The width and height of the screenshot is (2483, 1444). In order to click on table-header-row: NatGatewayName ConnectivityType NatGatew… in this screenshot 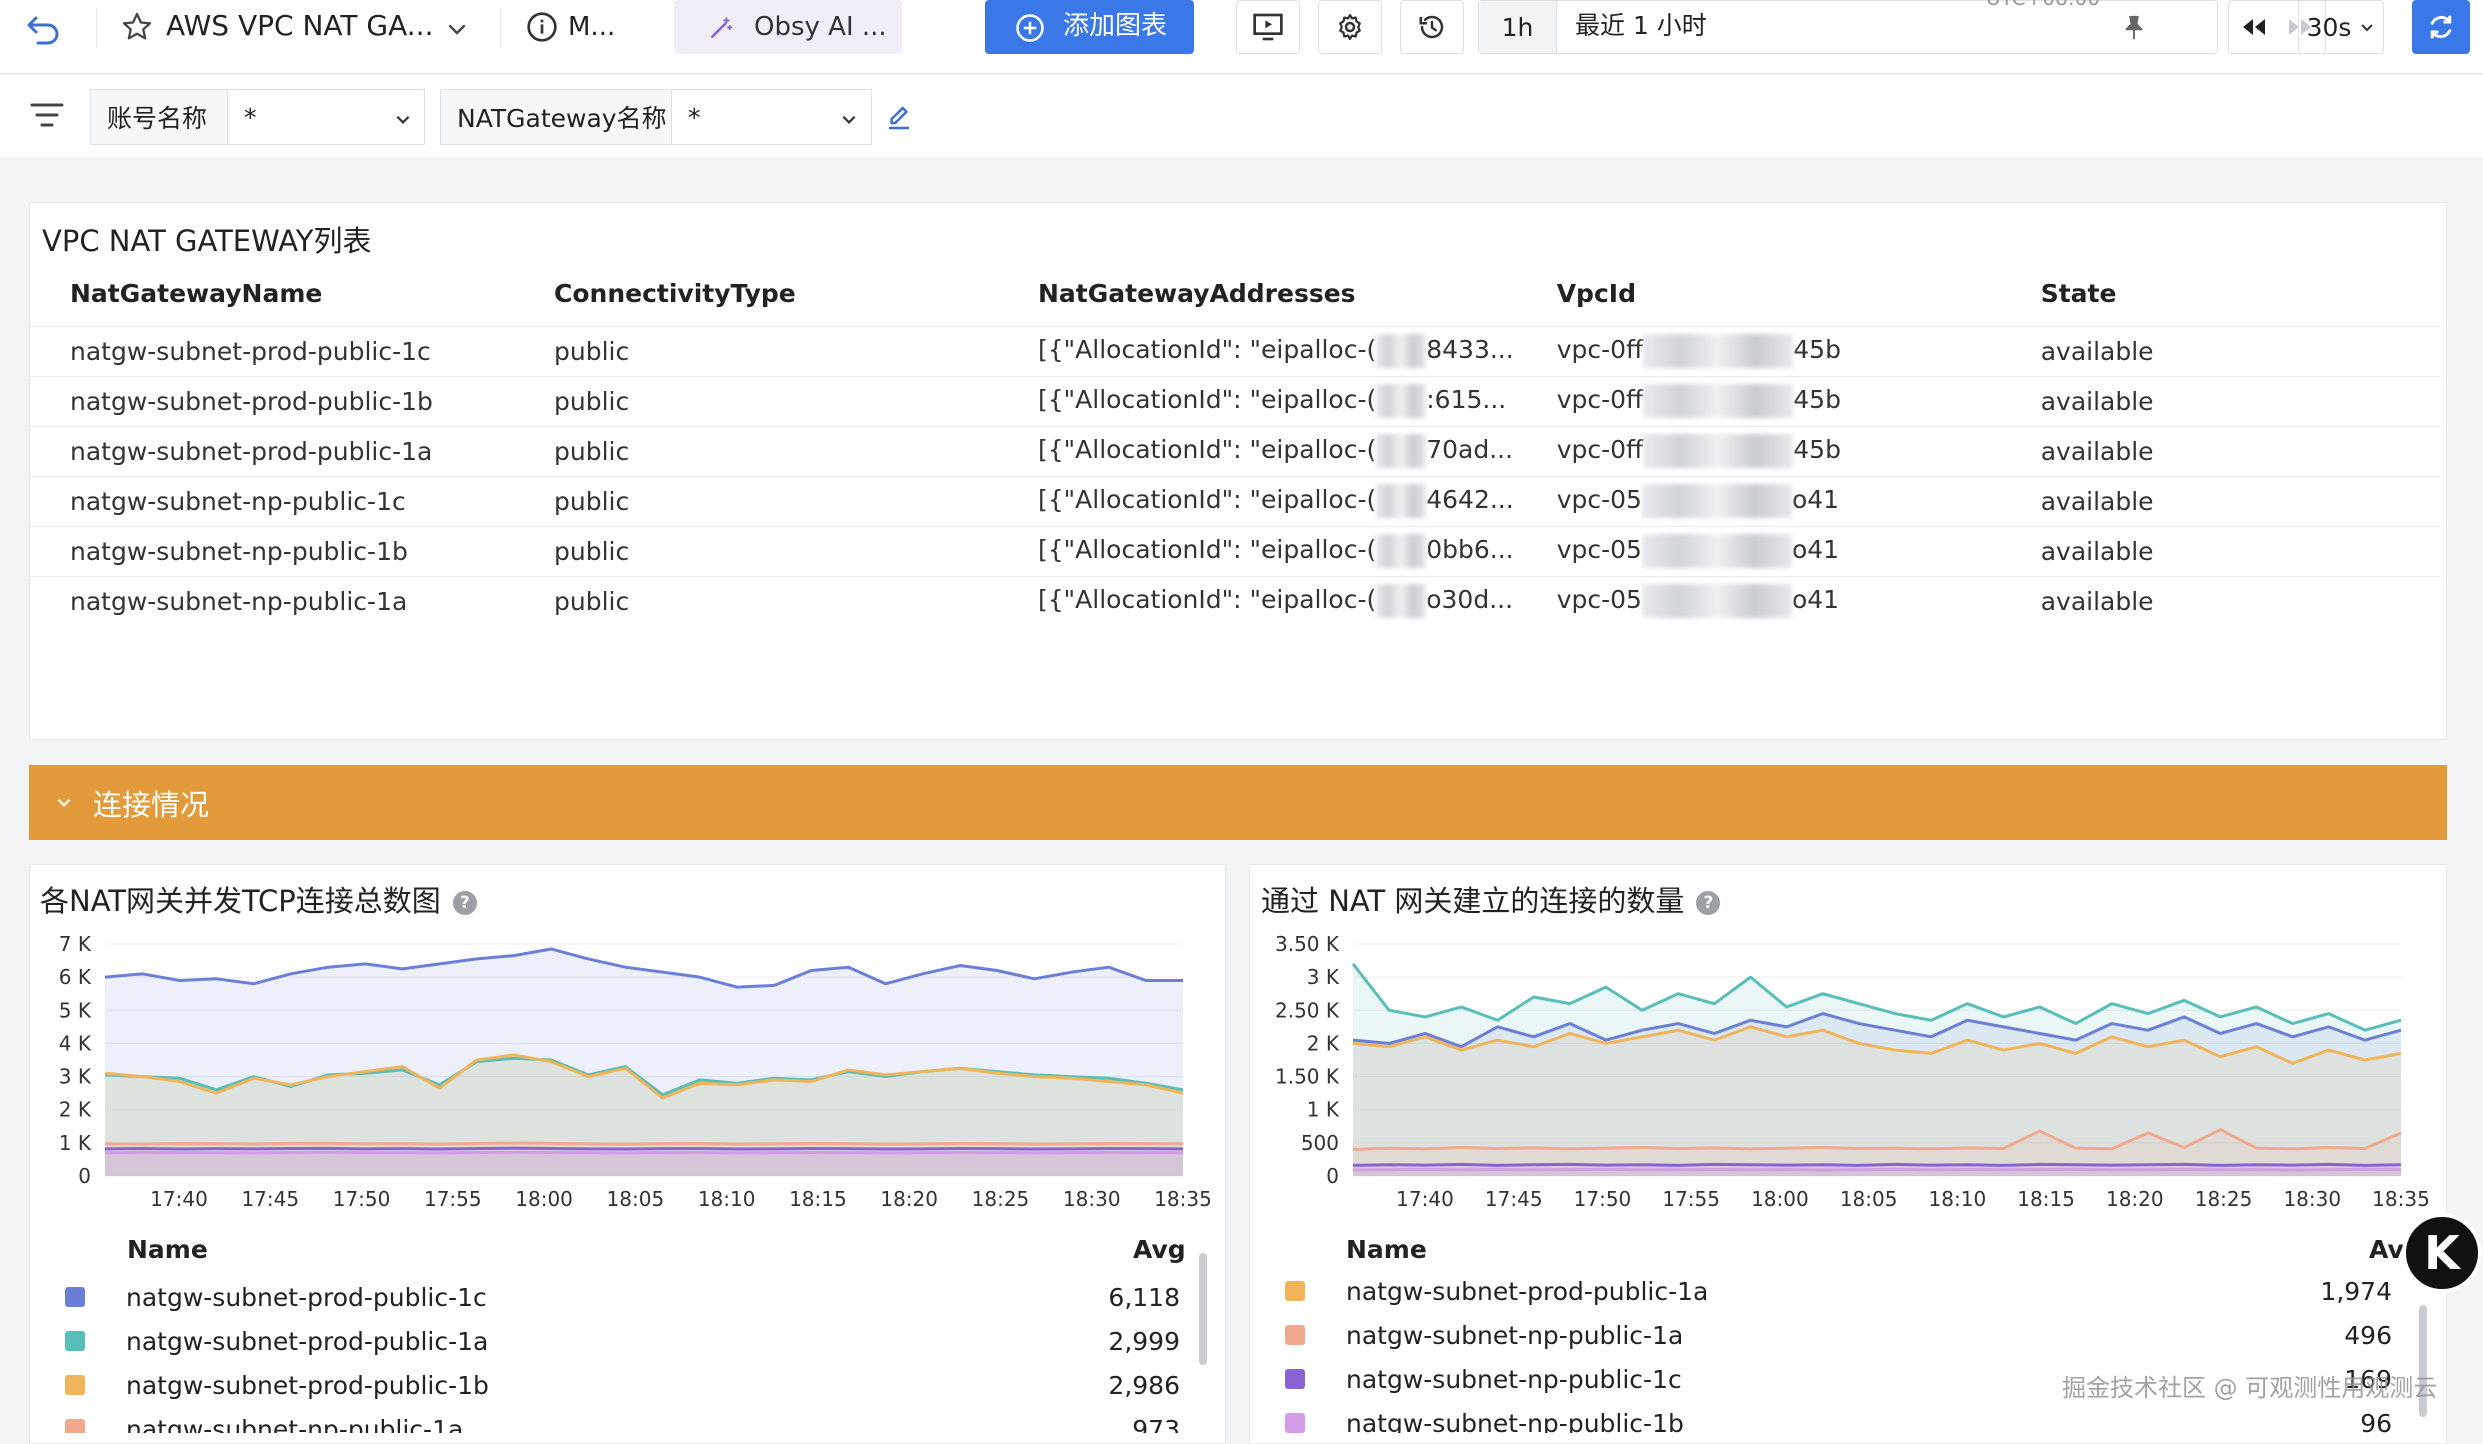, I will do `click(1235, 294)`.